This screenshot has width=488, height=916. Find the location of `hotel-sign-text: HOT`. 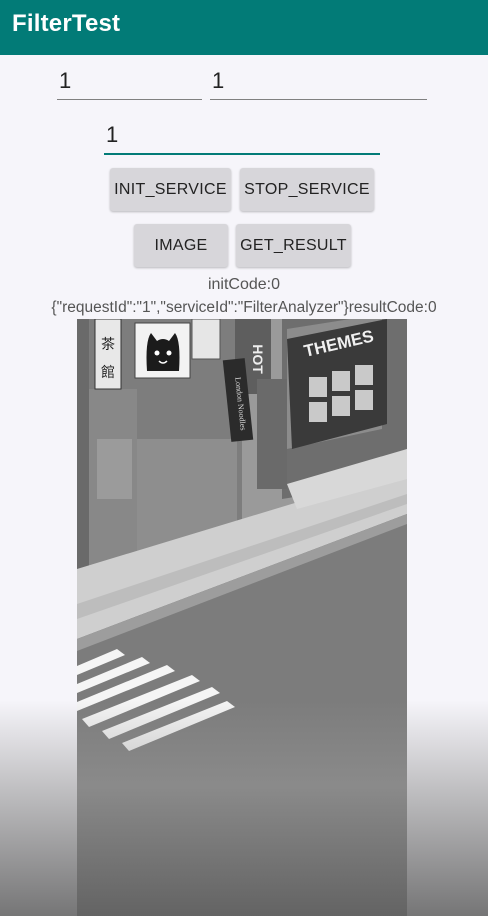

hotel-sign-text: HOT is located at coordinates (258, 359).